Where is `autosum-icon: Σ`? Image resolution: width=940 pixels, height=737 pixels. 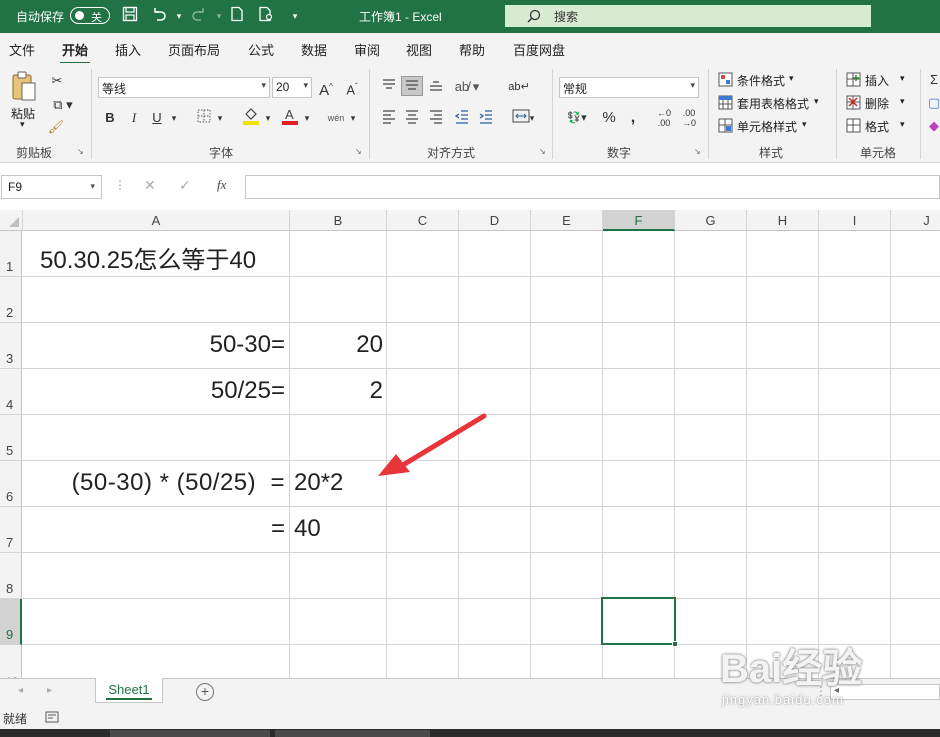 autosum-icon: Σ is located at coordinates (934, 80).